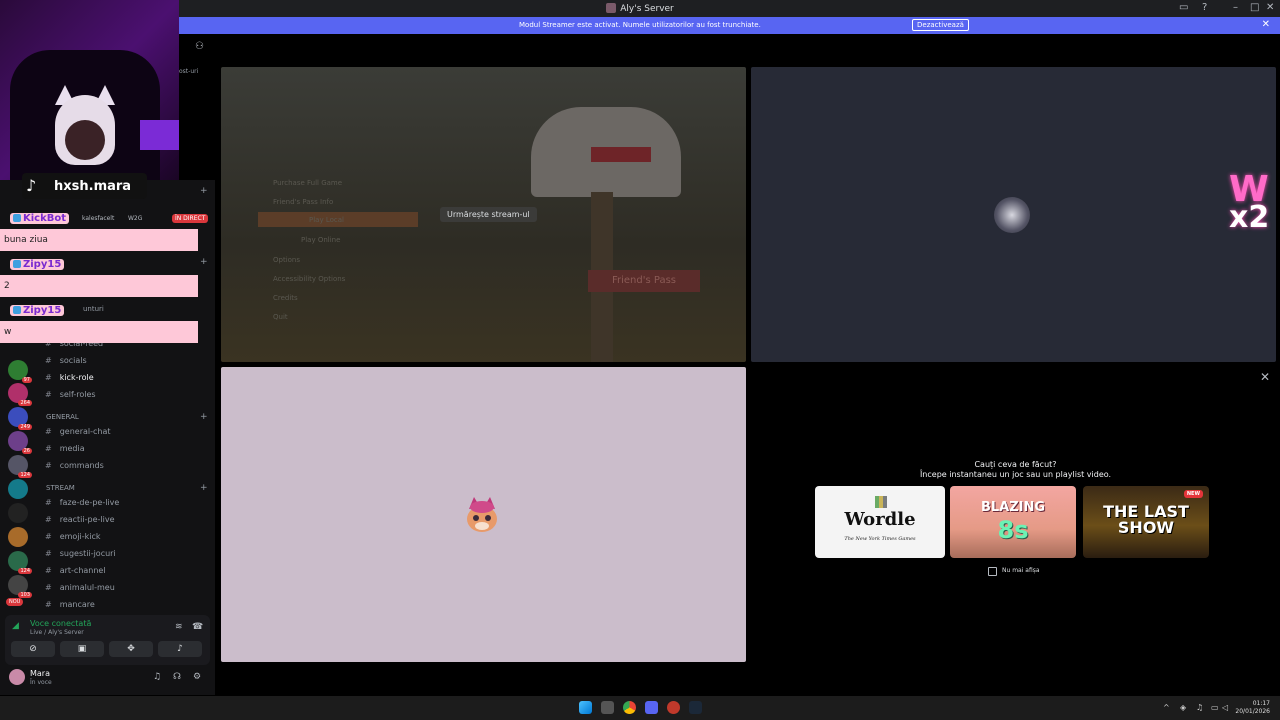 This screenshot has height=720, width=1280. Describe the element at coordinates (308, 183) in the screenshot. I see `game-menu-item: Purchase Full Game` at that location.